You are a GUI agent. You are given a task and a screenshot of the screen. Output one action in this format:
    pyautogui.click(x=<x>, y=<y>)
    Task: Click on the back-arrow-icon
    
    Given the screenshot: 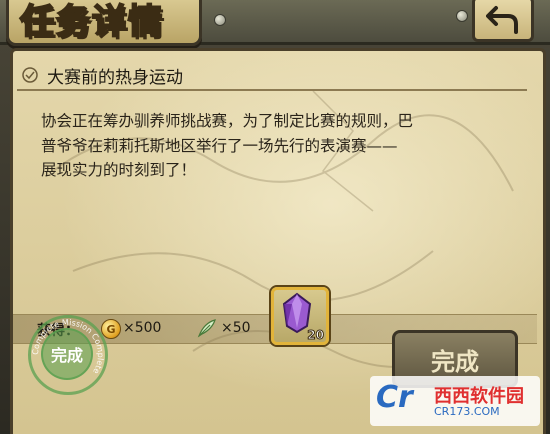 What is the action you would take?
    pyautogui.click(x=502, y=20)
    